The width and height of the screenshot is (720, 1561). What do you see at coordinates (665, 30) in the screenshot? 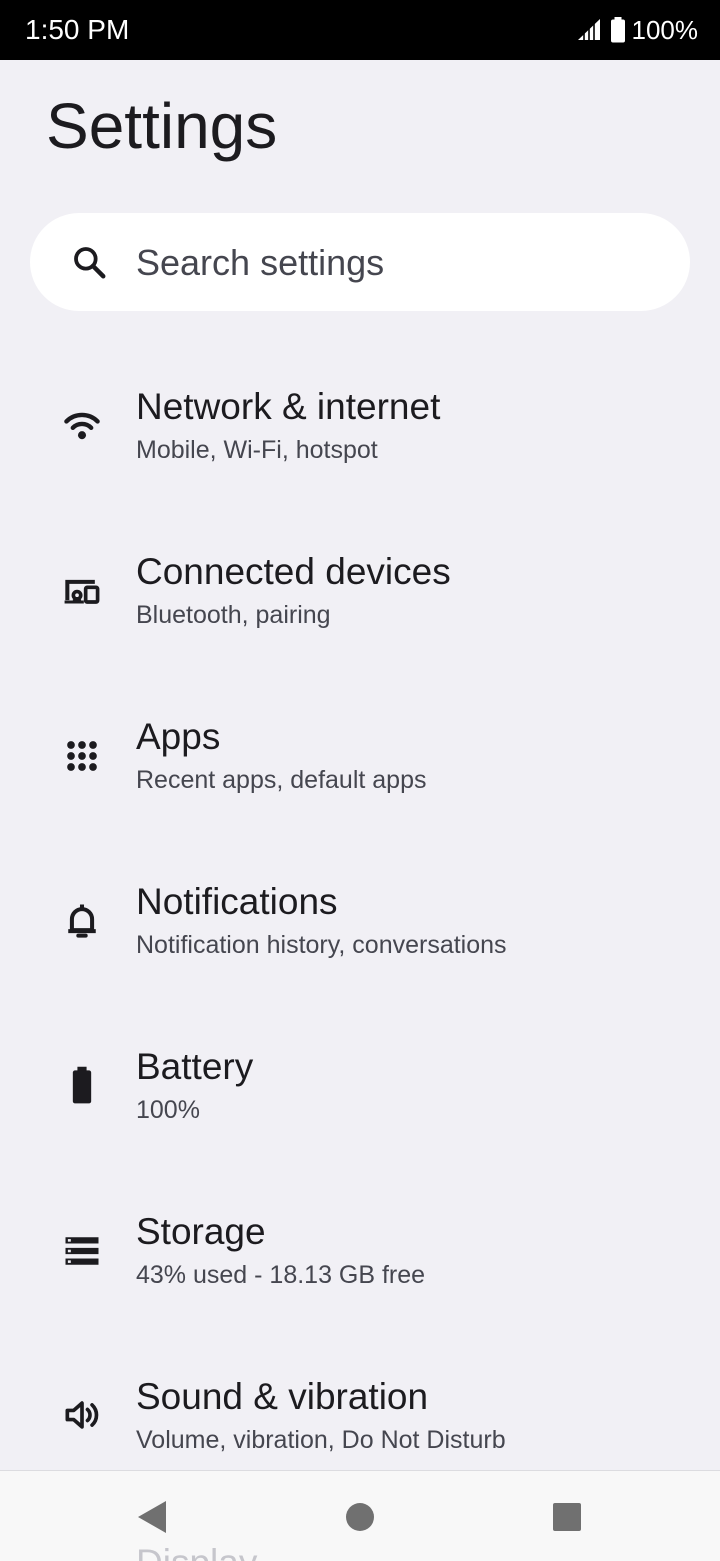
I see `battery-percent: 100%` at bounding box center [665, 30].